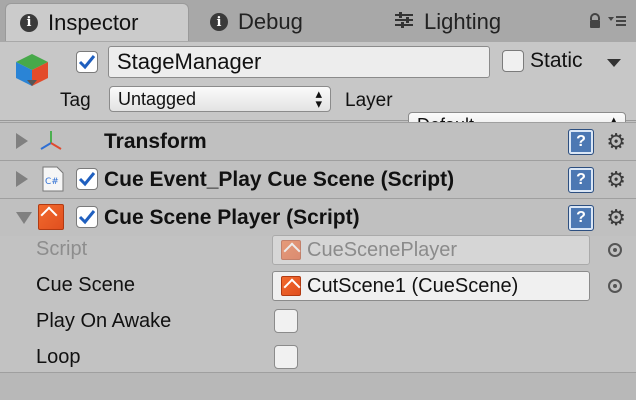  Describe the element at coordinates (617, 23) in the screenshot. I see `menu-icon` at that location.